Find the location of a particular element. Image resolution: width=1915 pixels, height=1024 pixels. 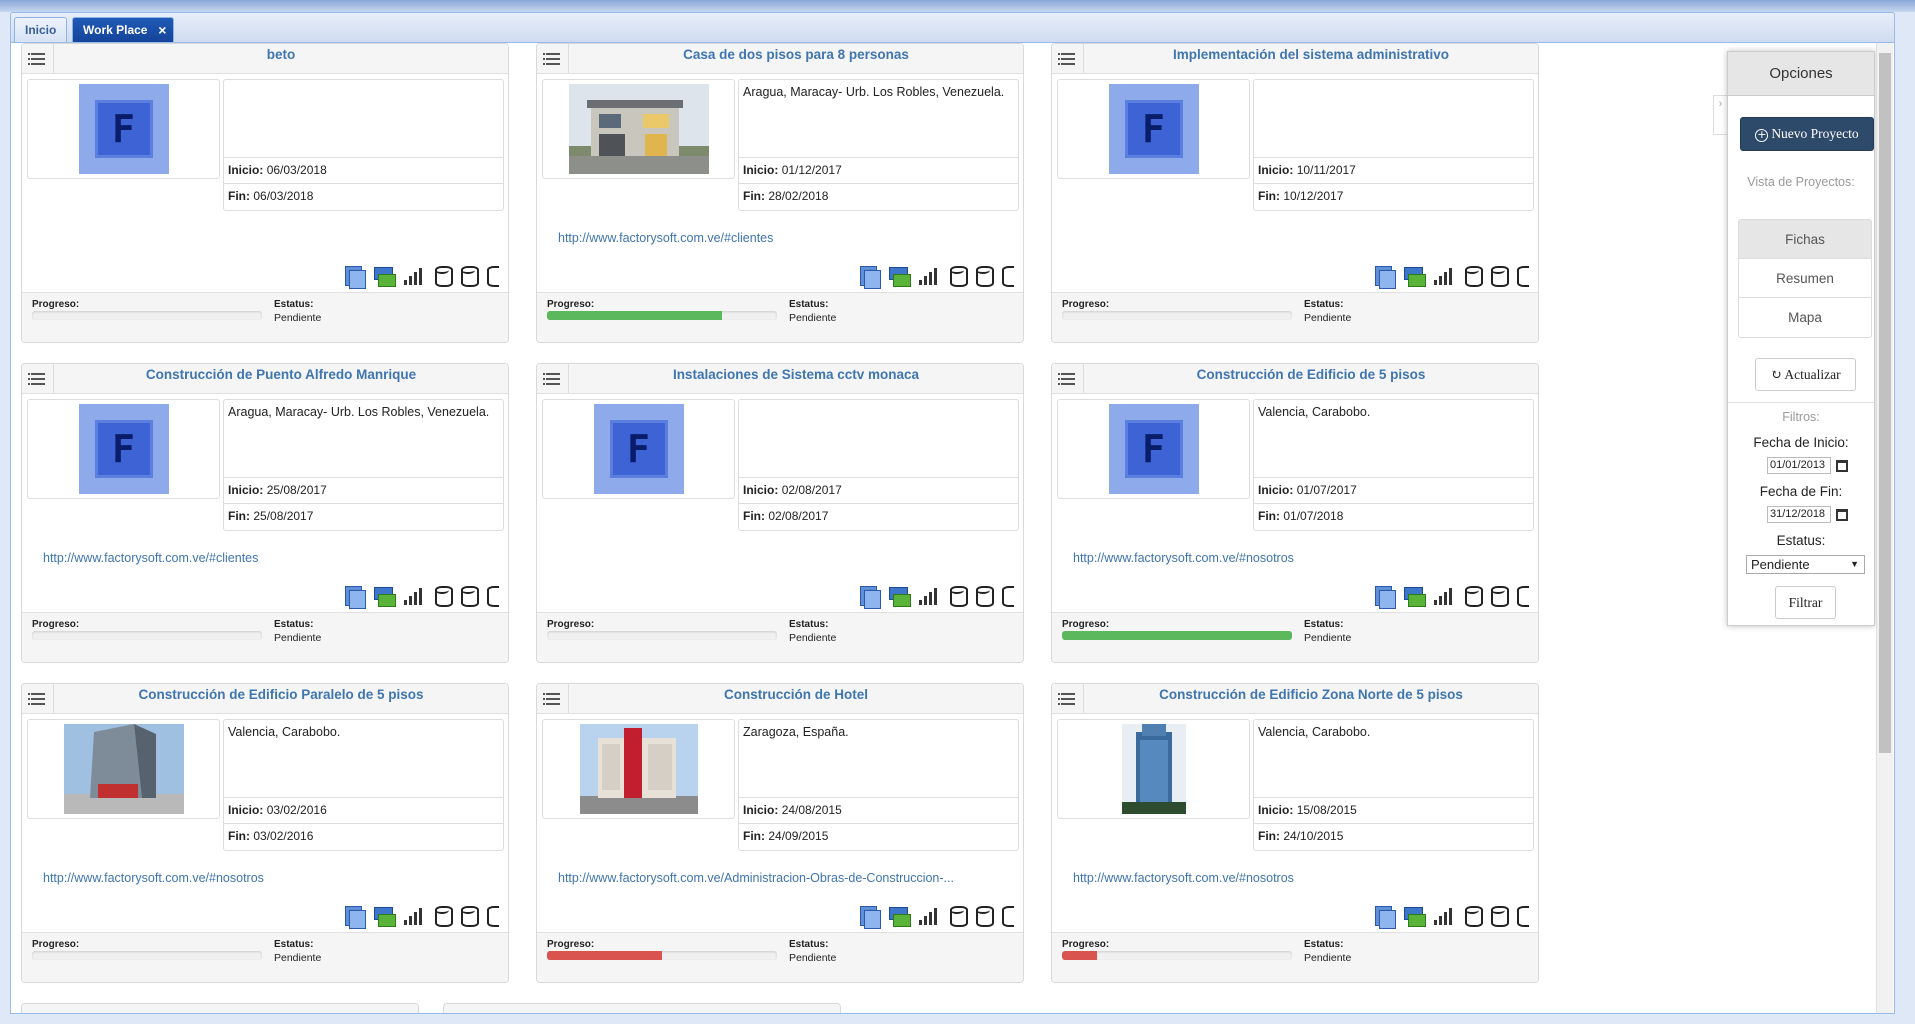

end-date-input: 31/12/2018 is located at coordinates (1799, 514).